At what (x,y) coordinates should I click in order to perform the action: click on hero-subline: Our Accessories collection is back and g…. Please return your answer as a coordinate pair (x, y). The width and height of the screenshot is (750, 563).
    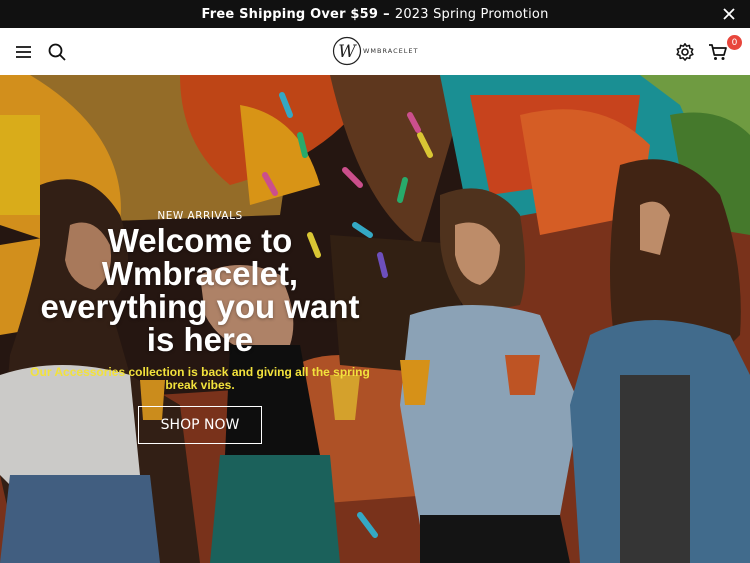
    Looking at the image, I should click on (200, 378).